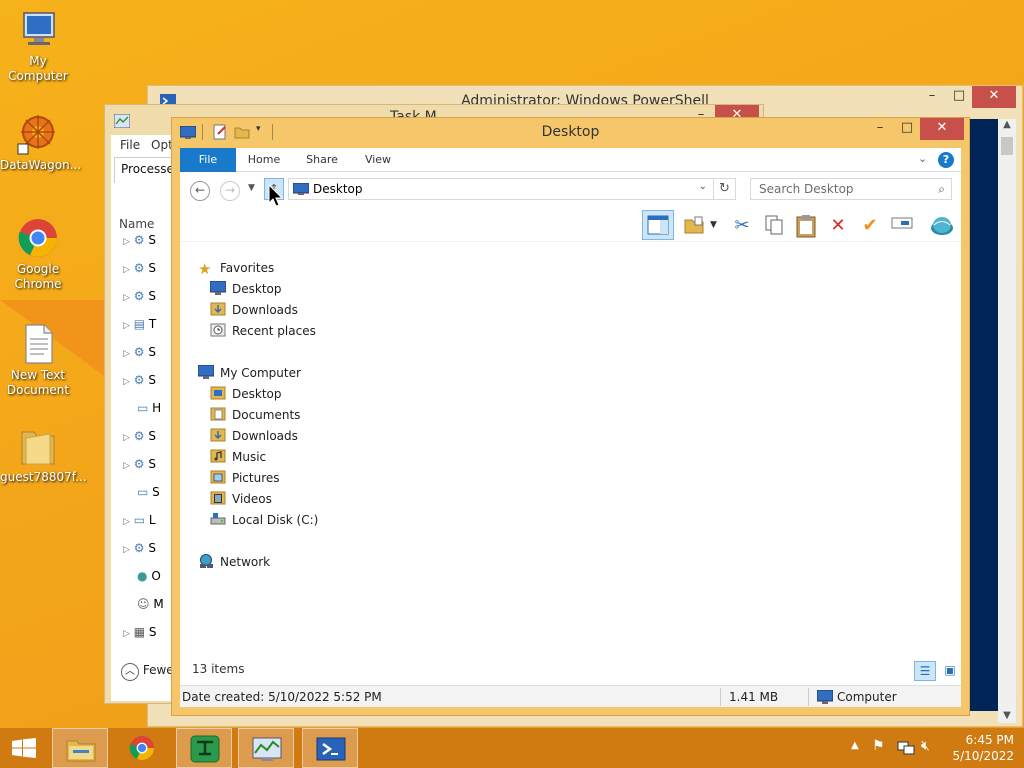 The width and height of the screenshot is (1024, 768). Describe the element at coordinates (245, 478) in the screenshot. I see `nav-mc-pictures: Pictures` at that location.